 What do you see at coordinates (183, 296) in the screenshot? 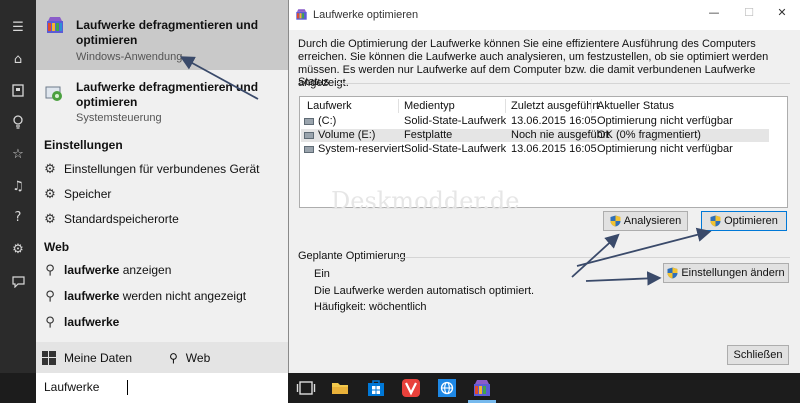
I see `web-suggestion-rest: werden nicht angezeigt` at bounding box center [183, 296].